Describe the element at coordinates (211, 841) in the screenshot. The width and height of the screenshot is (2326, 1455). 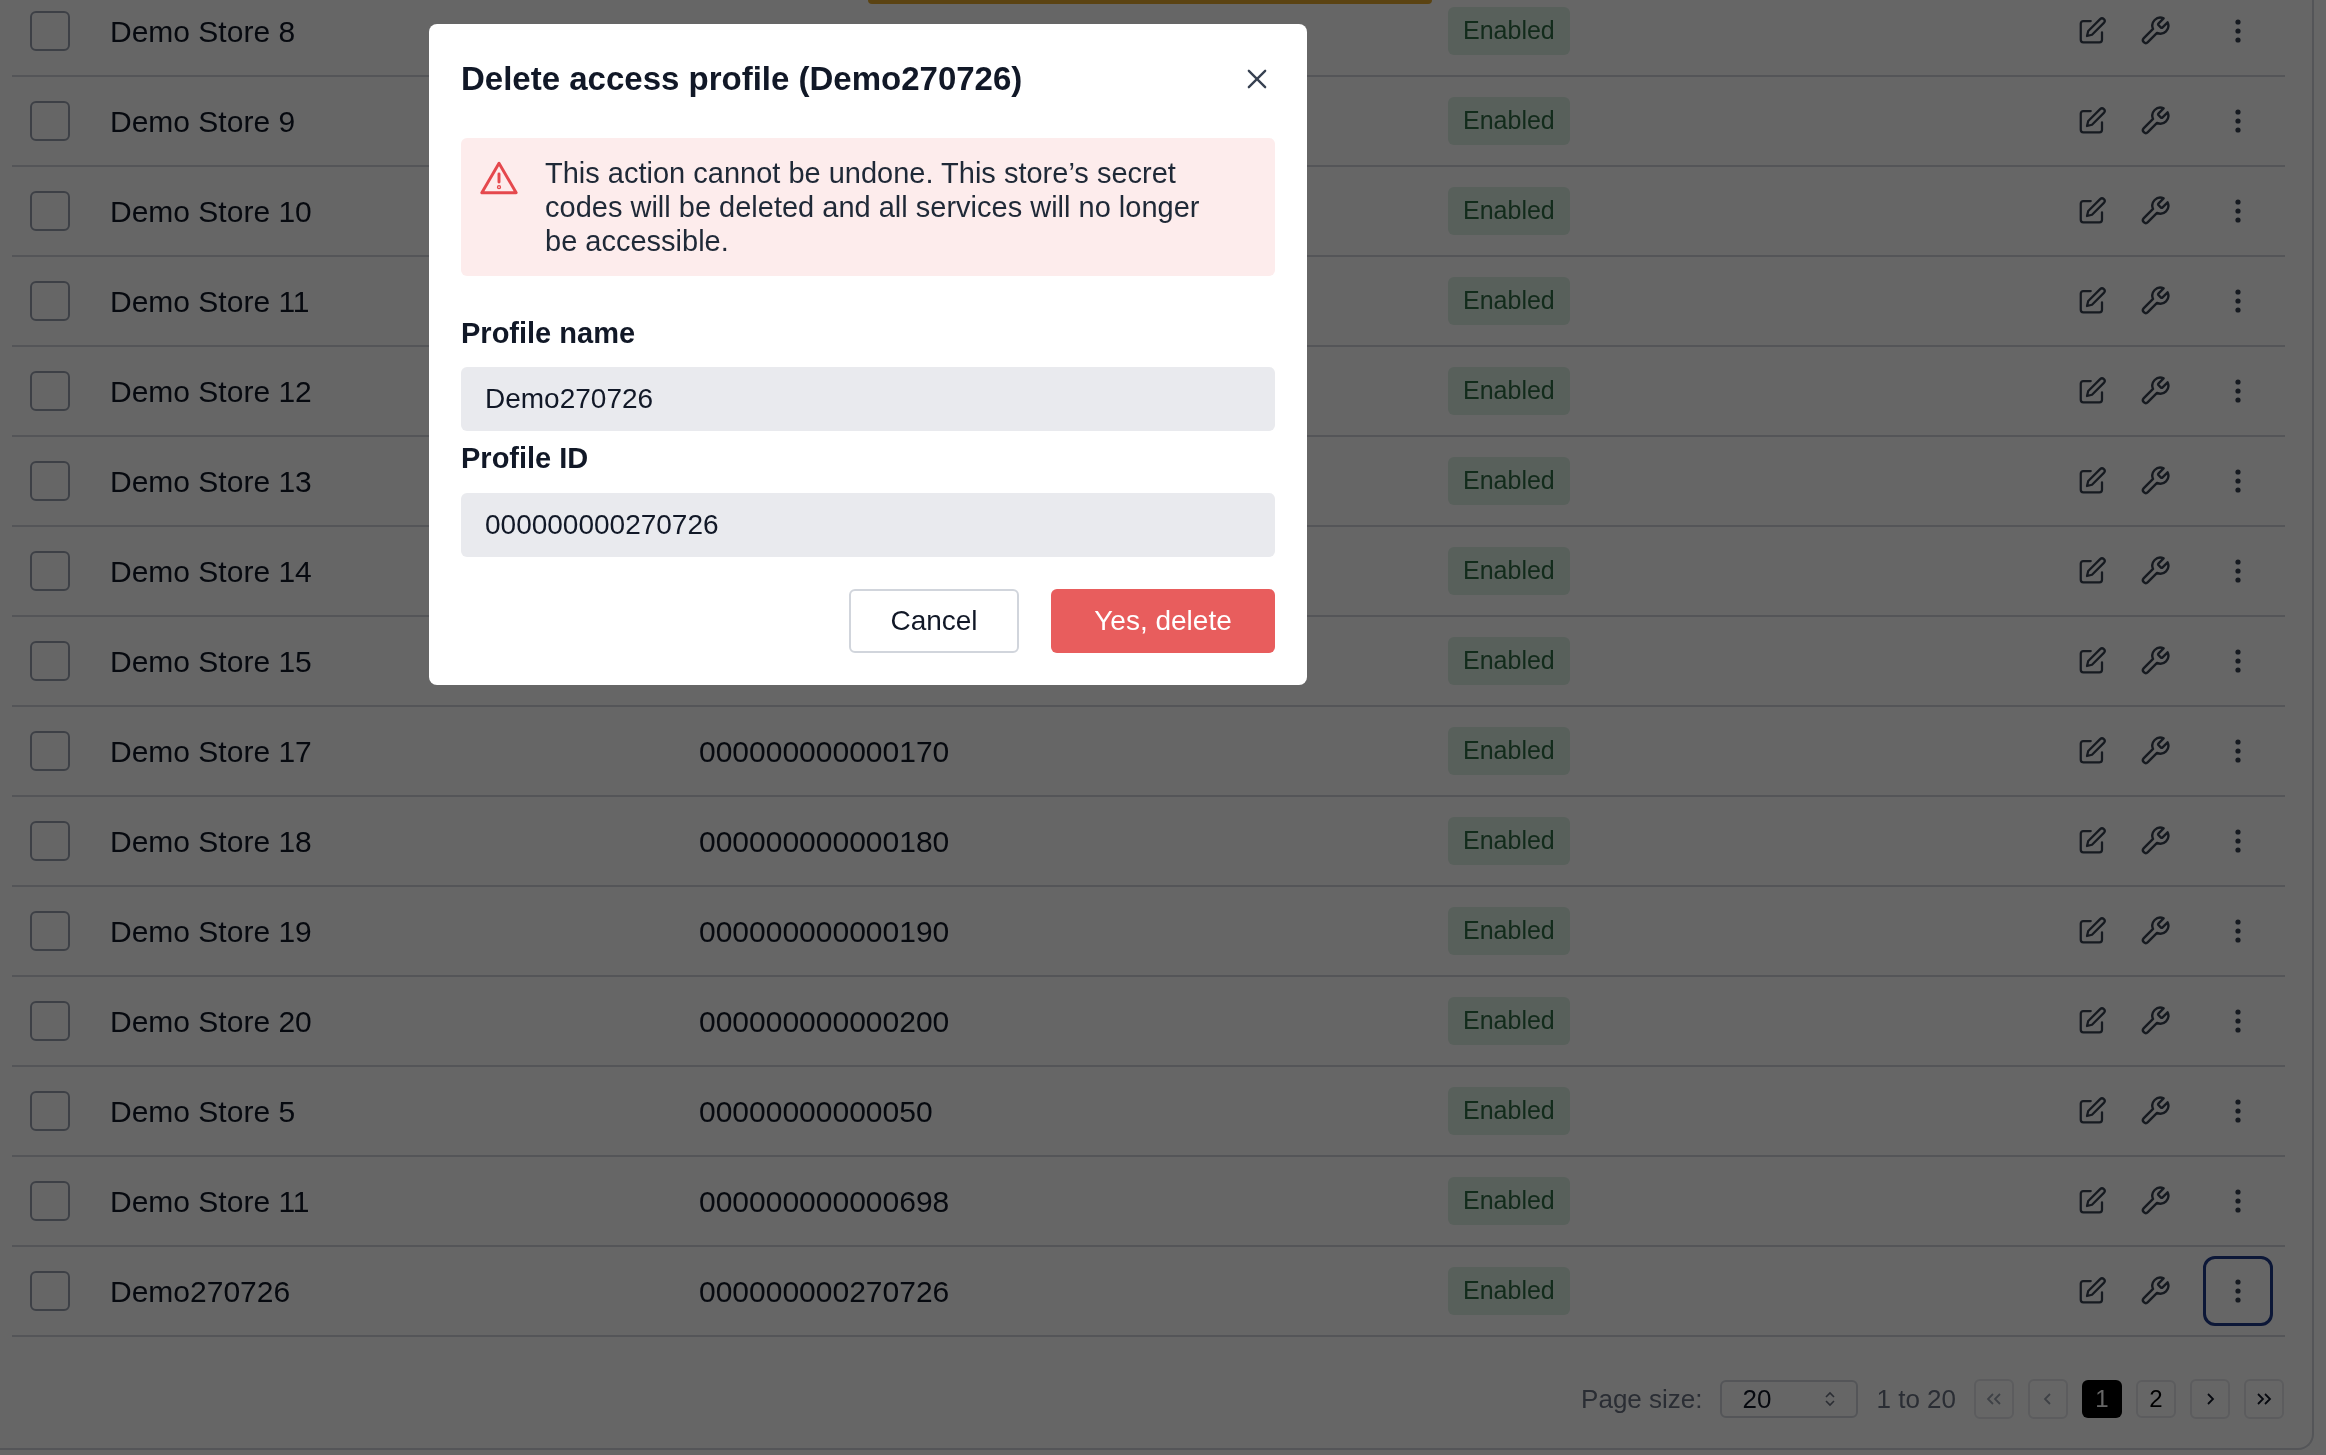
I see `store-name: Demo Store 18` at that location.